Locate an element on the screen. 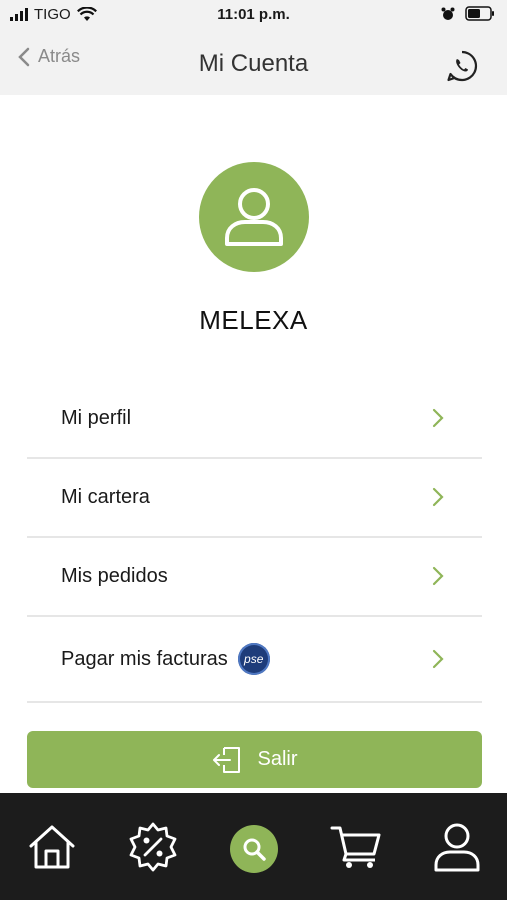  search-icon is located at coordinates (254, 849).